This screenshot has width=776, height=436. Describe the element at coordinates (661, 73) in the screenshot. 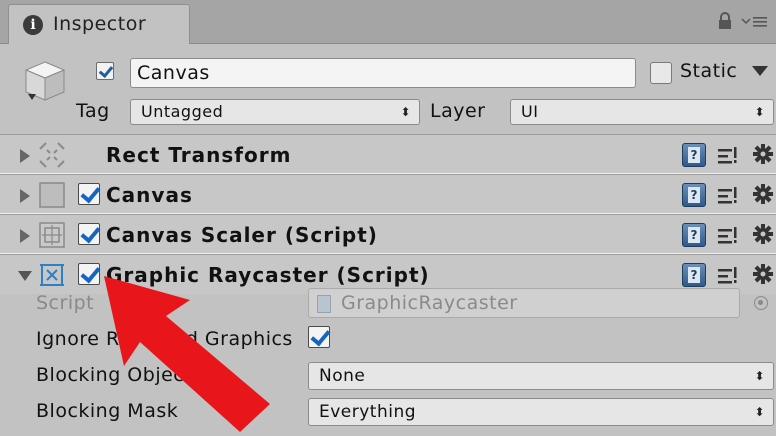

I see `static-checkbox` at that location.